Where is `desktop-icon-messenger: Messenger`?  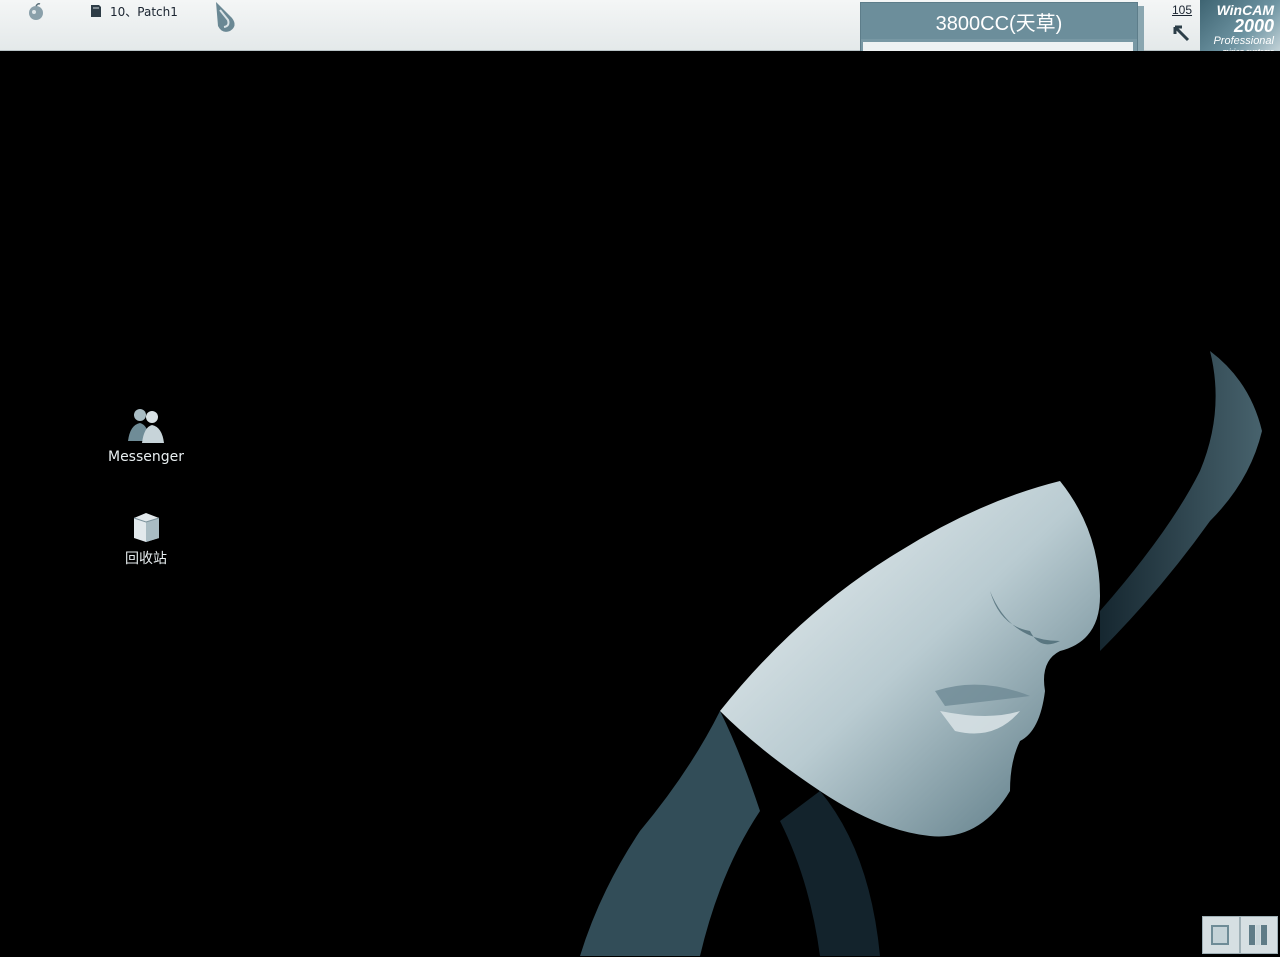
desktop-icon-messenger: Messenger is located at coordinates (146, 435).